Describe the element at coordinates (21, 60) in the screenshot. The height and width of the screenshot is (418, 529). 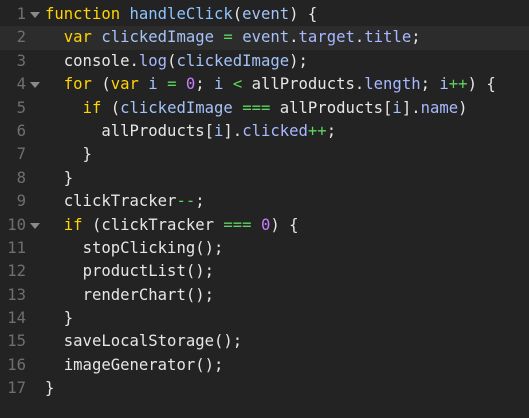
I see `line-number: 3` at that location.